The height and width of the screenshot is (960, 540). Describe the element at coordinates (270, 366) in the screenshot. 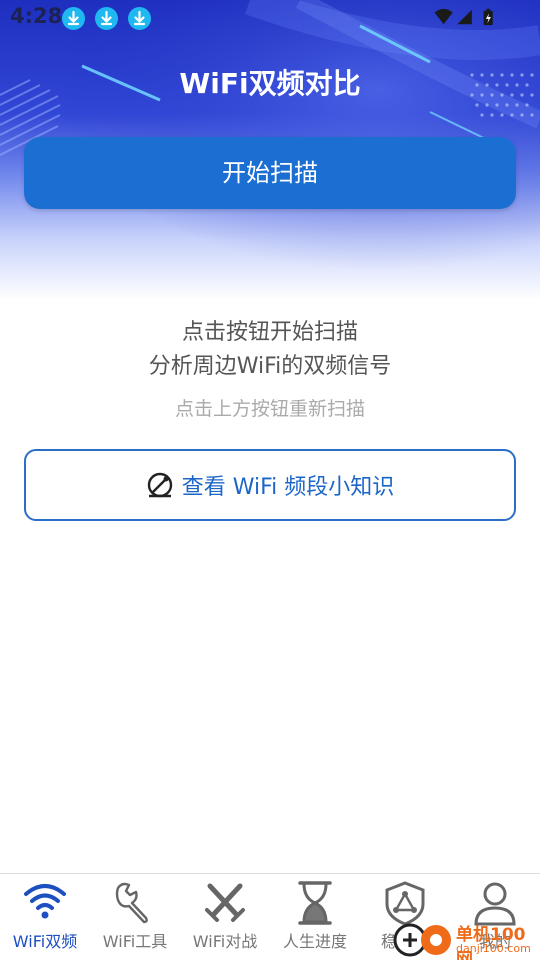

I see `prompt-line-2: 分析周边WiFi的双频信号` at that location.